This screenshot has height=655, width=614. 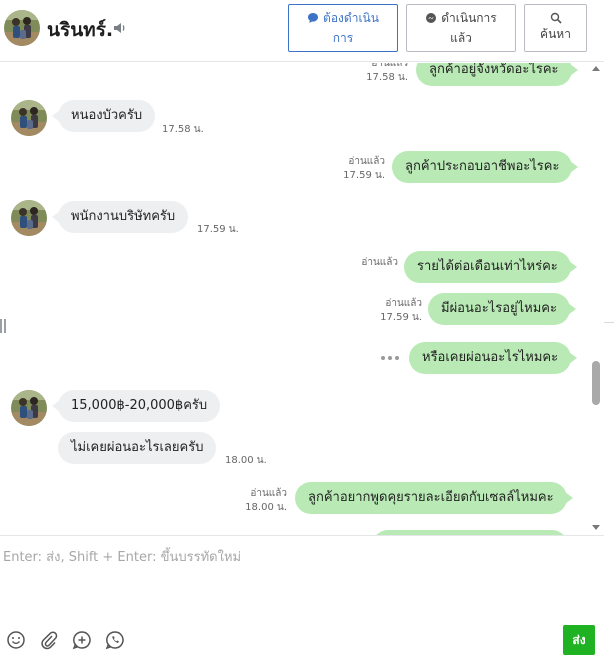 What do you see at coordinates (120, 28) in the screenshot?
I see `speaker-icon` at bounding box center [120, 28].